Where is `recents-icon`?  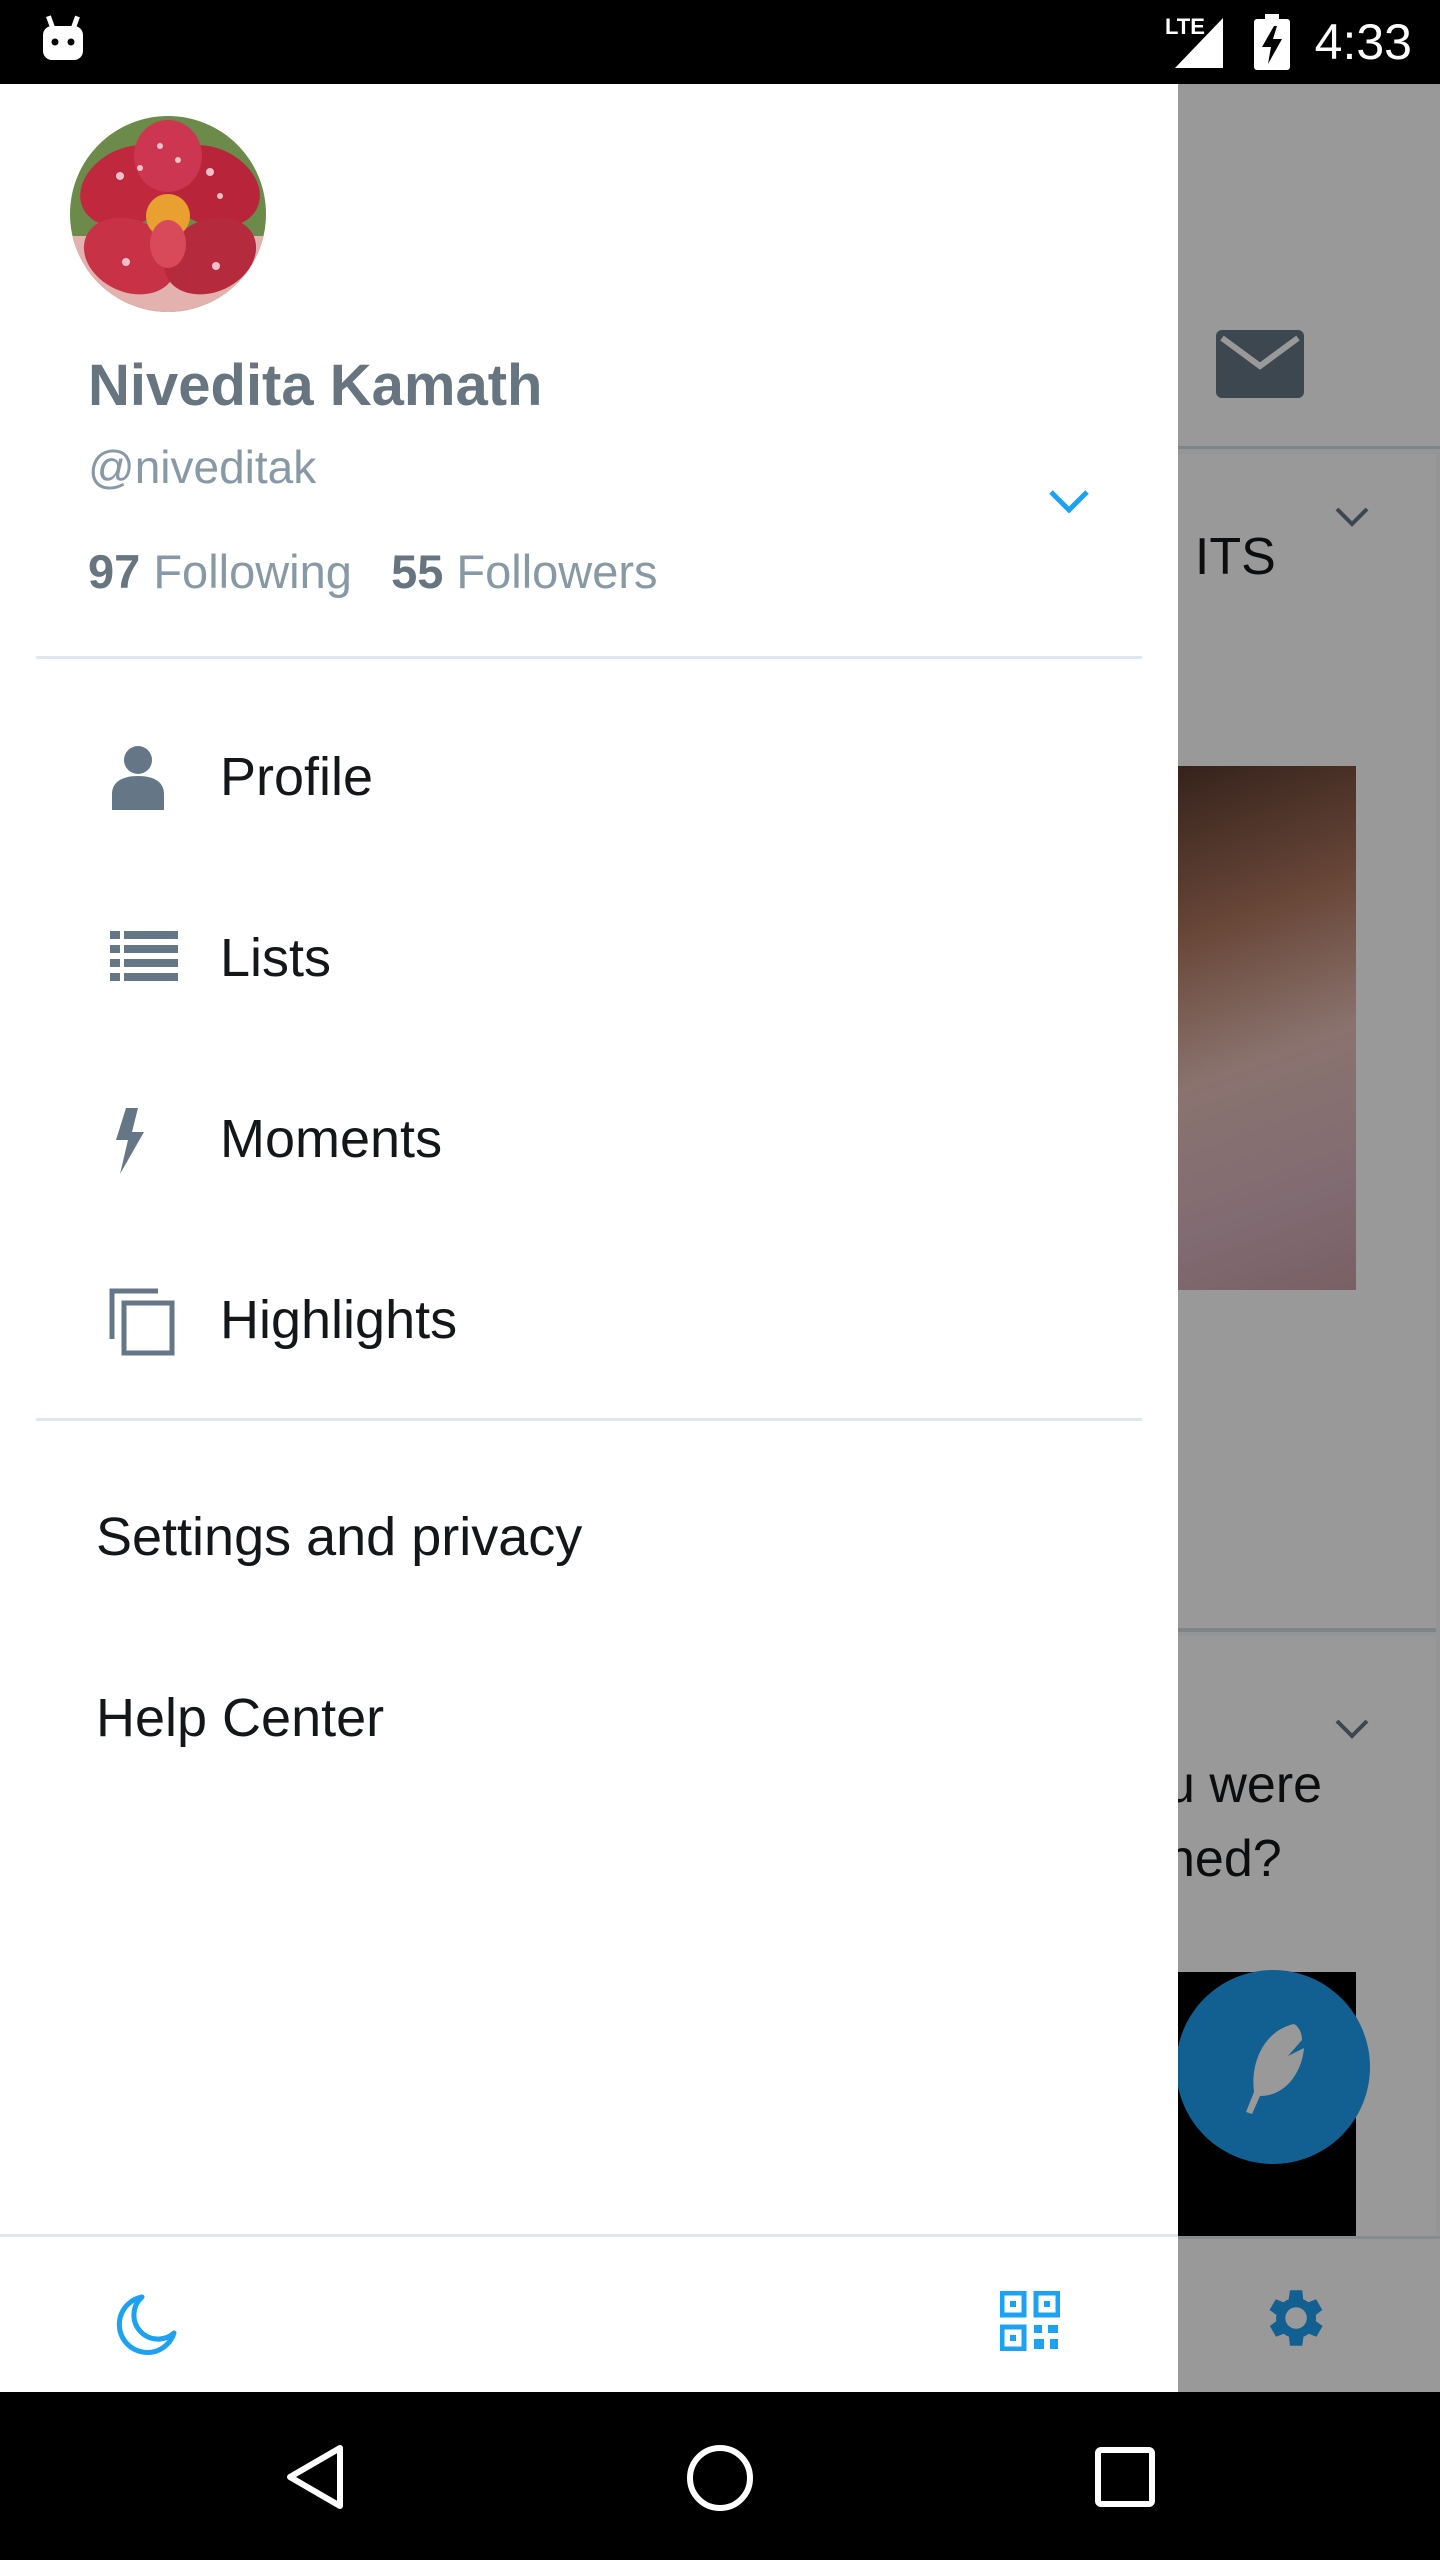 recents-icon is located at coordinates (1125, 2477).